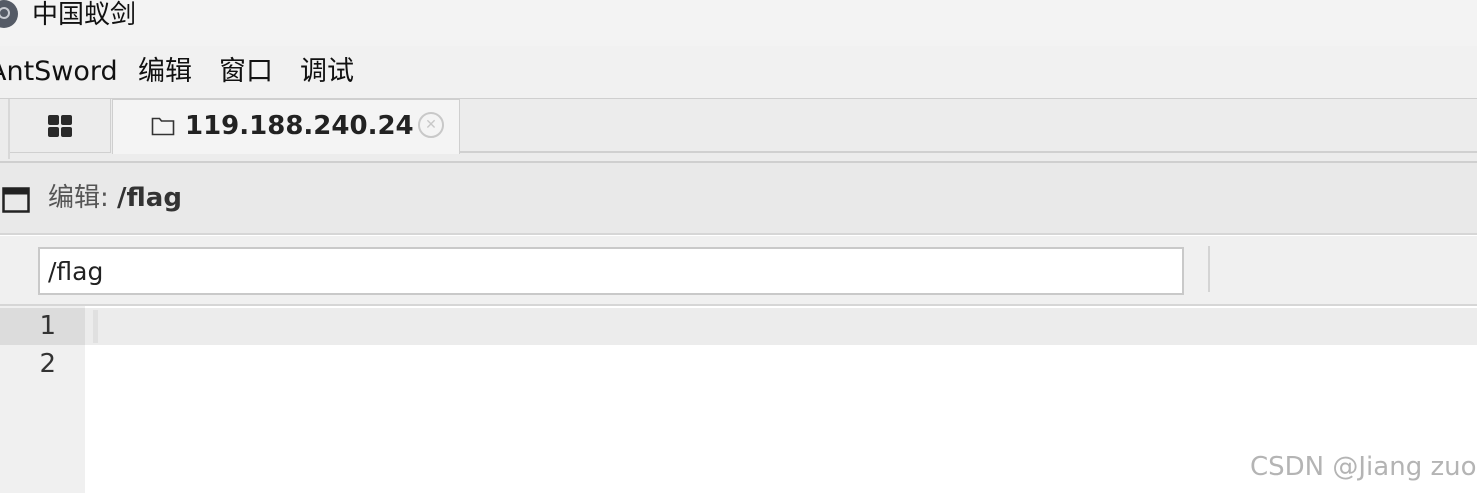 The height and width of the screenshot is (493, 1477). I want to click on antsword-logo-icon, so click(9, 14).